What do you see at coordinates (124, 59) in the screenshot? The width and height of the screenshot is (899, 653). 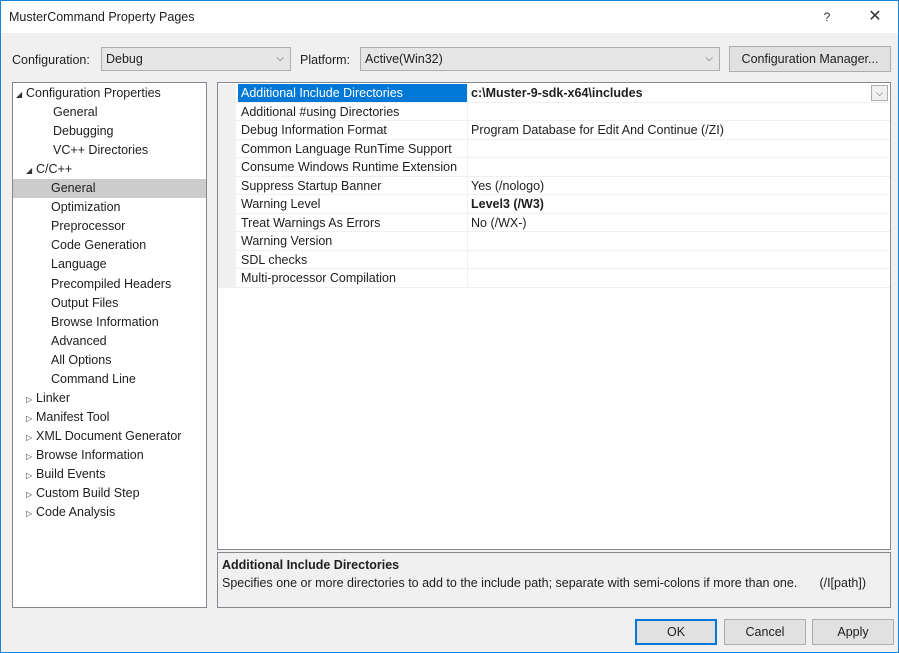 I see `configuration-value: Debug` at bounding box center [124, 59].